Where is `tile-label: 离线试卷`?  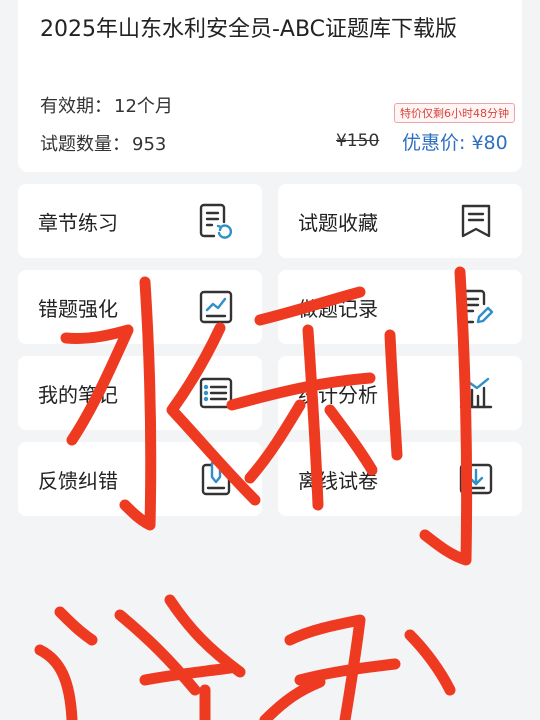
tile-label: 离线试卷 is located at coordinates (338, 481).